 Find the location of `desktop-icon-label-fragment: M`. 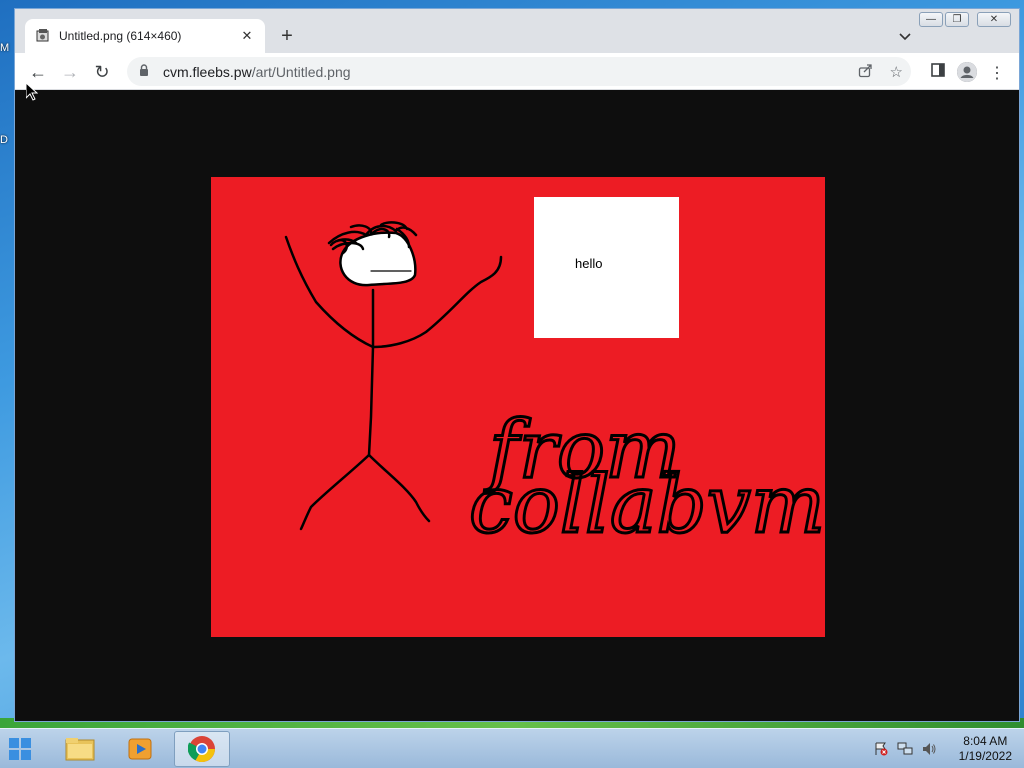

desktop-icon-label-fragment: M is located at coordinates (5, 48).